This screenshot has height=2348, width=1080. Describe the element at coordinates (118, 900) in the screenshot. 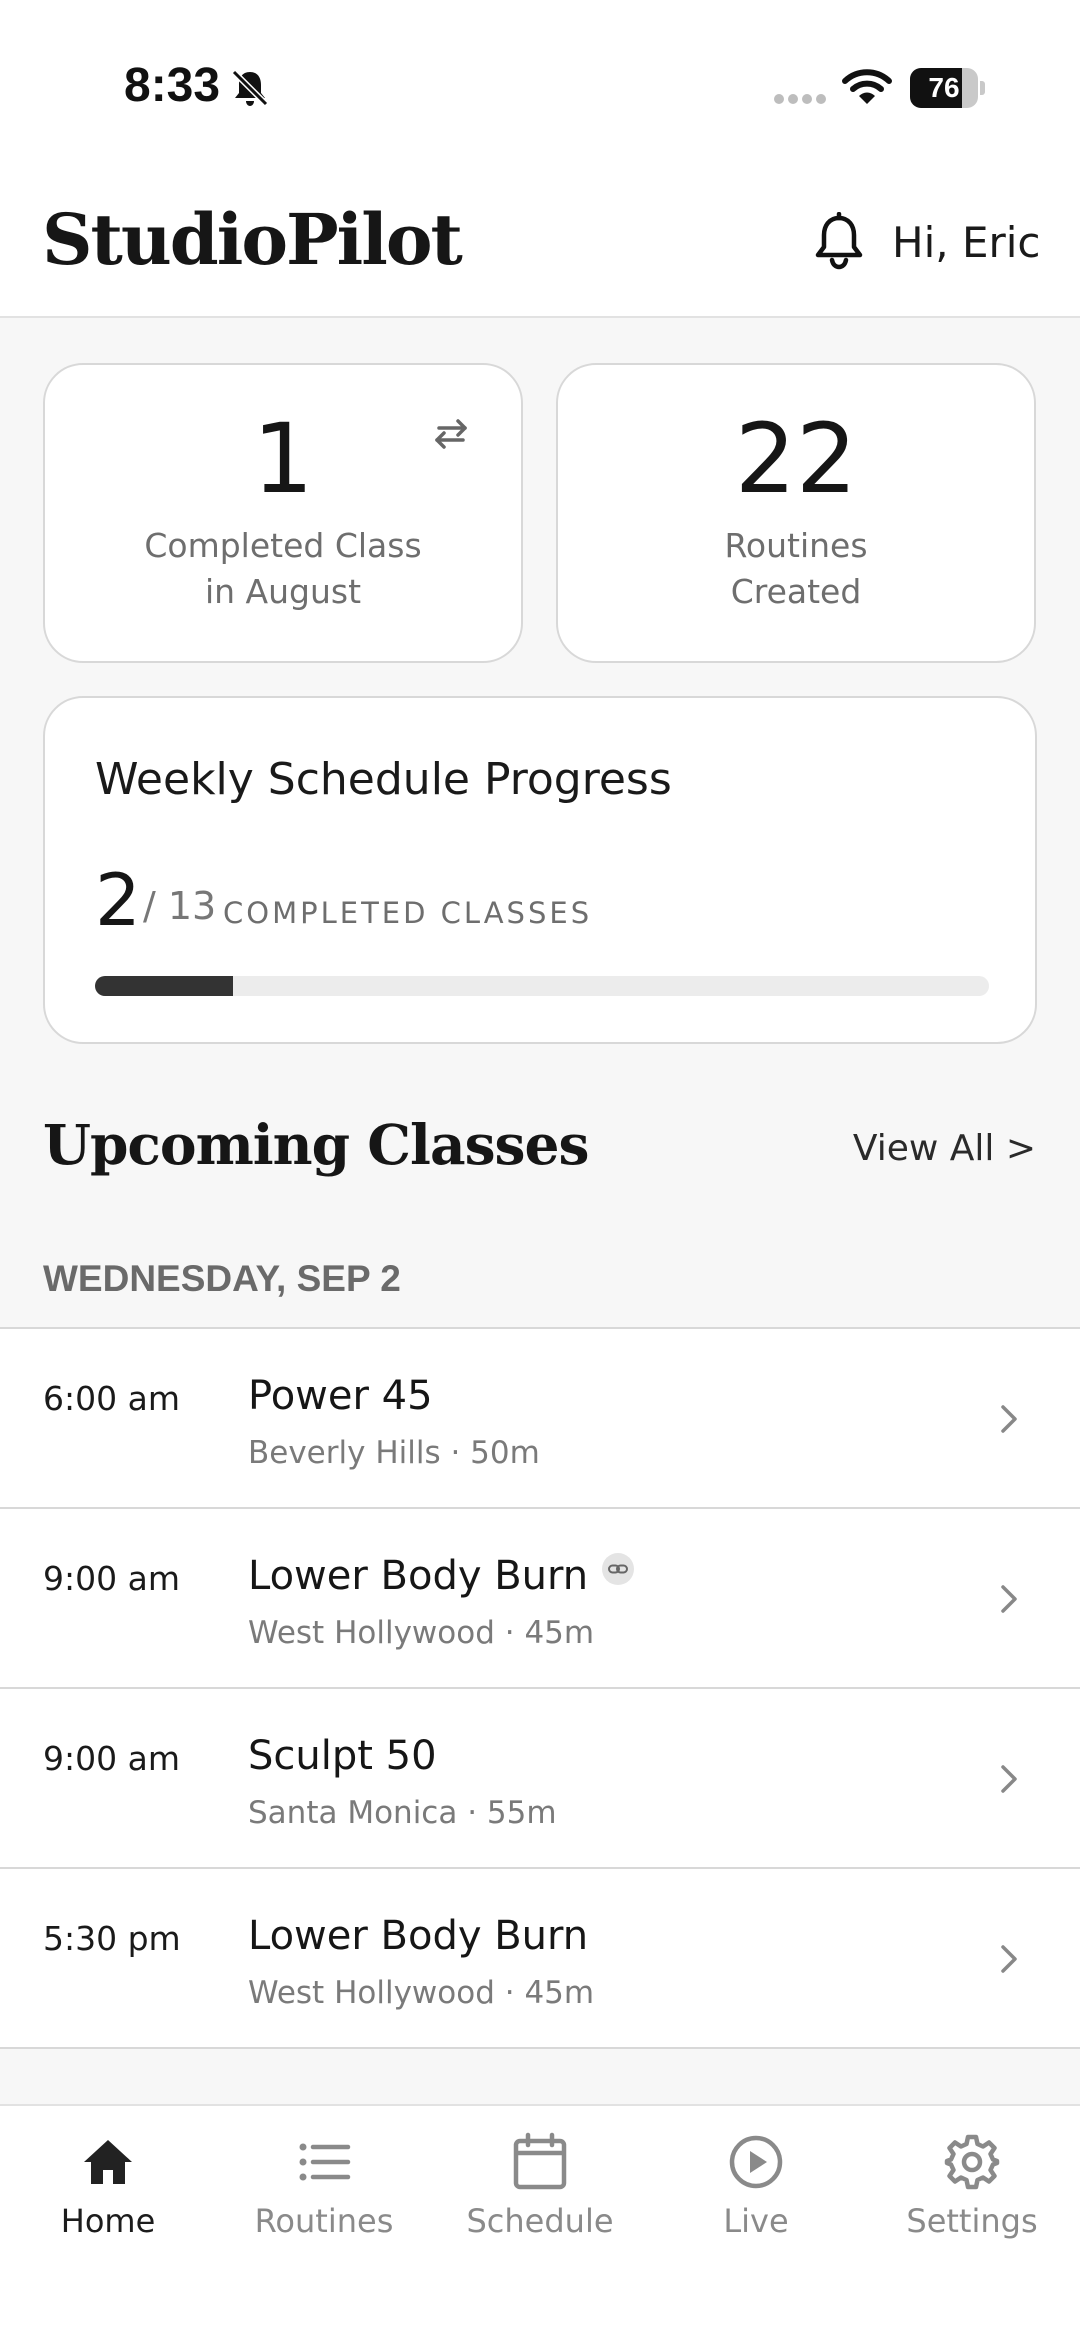

I see `progress-completed-count: 2` at that location.